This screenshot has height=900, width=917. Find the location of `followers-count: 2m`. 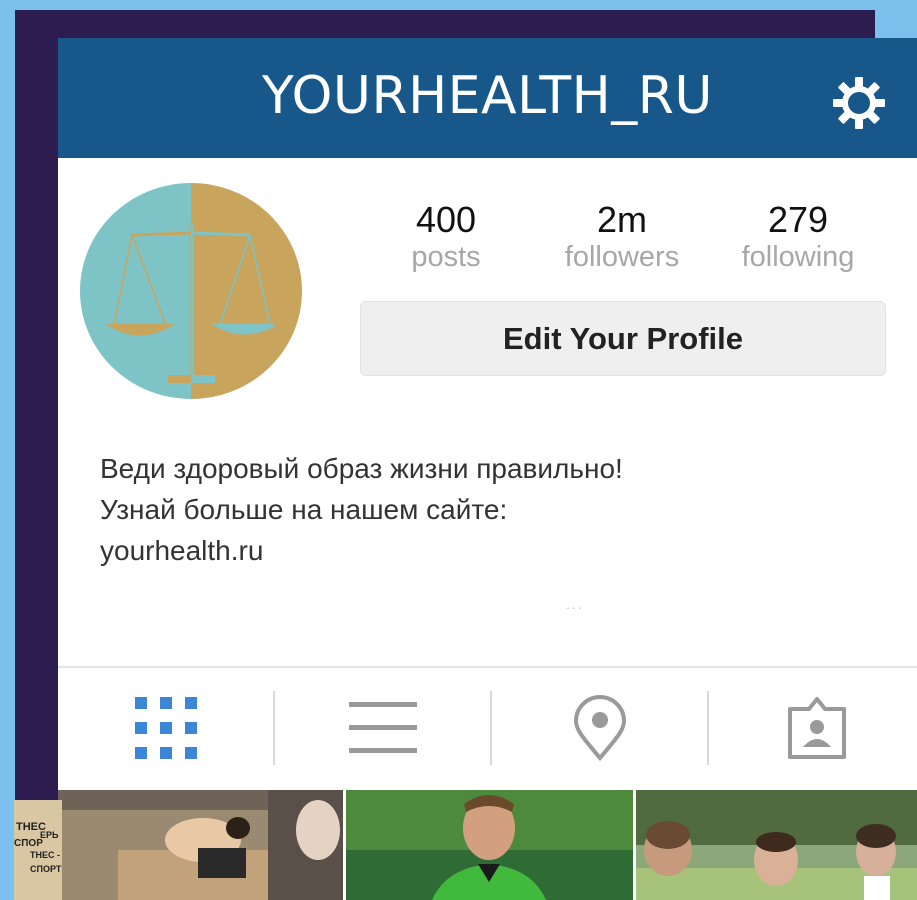

followers-count: 2m is located at coordinates (621, 219).